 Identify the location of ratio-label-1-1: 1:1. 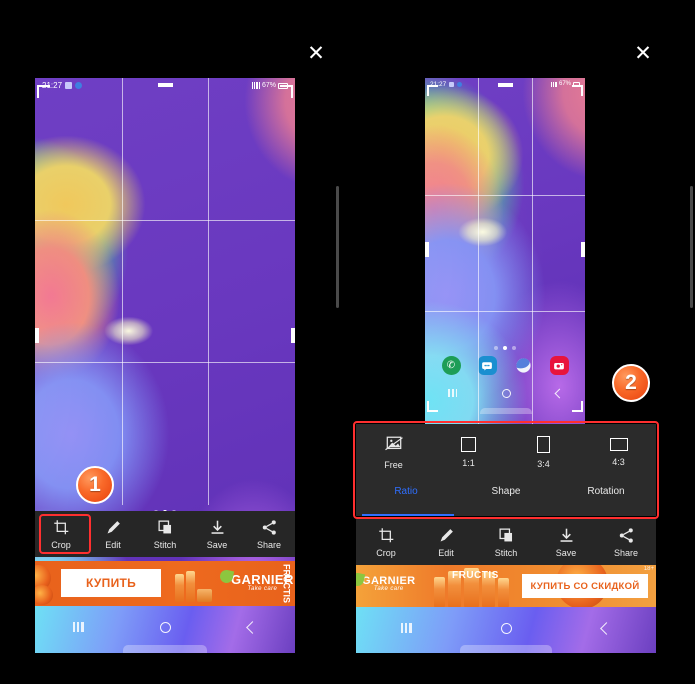
(468, 463).